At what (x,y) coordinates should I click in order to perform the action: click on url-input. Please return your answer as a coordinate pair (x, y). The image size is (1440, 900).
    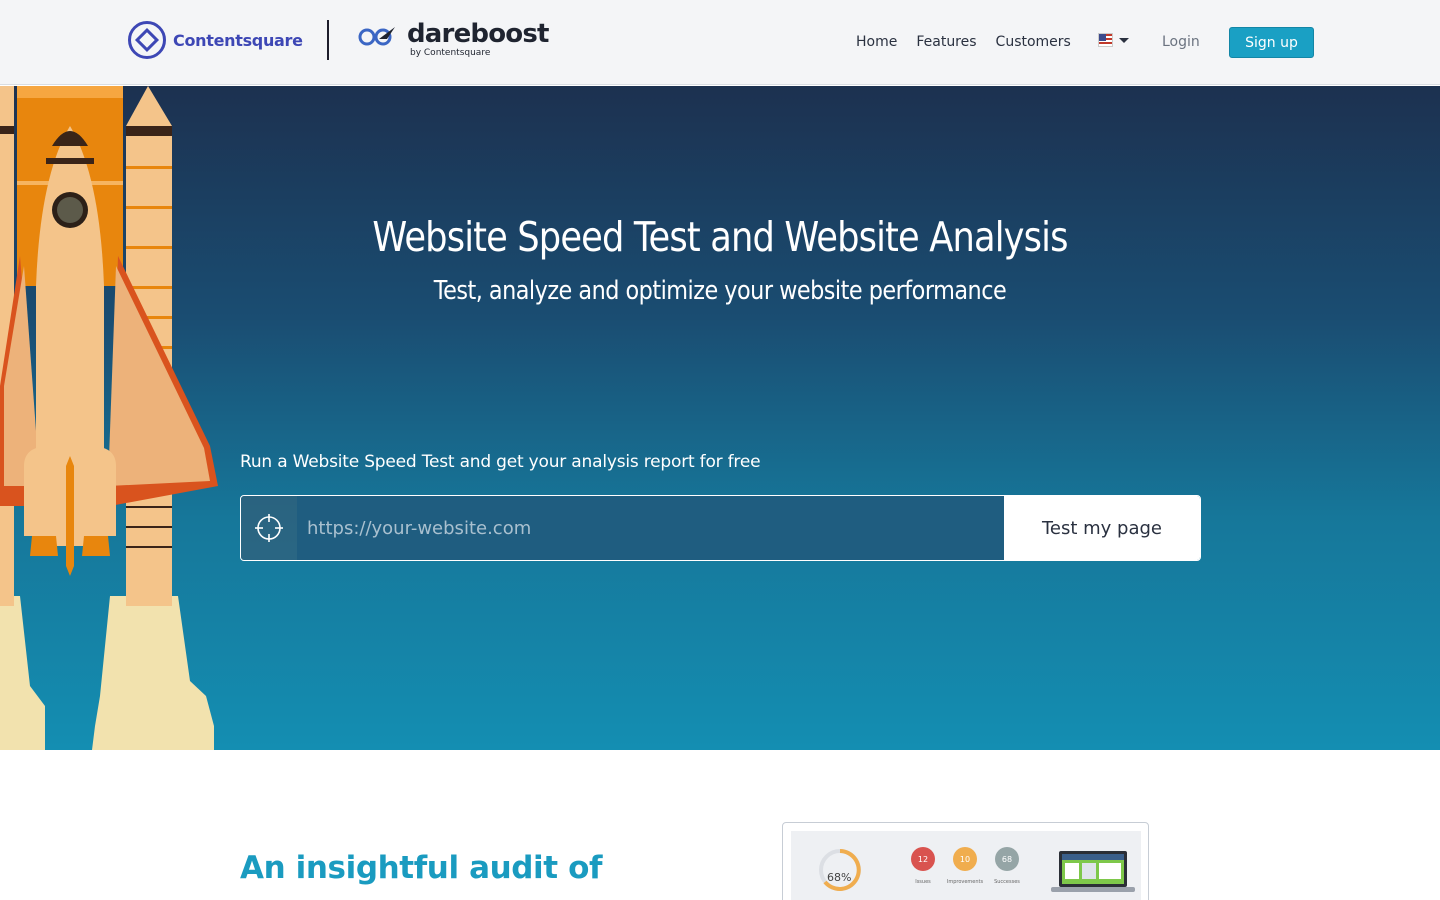
    Looking at the image, I should click on (650, 528).